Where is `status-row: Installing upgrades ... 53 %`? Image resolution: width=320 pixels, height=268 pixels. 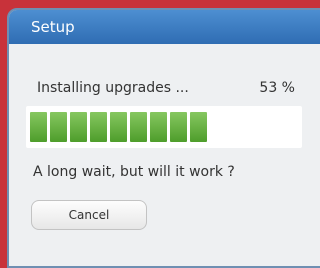
status-row: Installing upgrades ... 53 % is located at coordinates (166, 88).